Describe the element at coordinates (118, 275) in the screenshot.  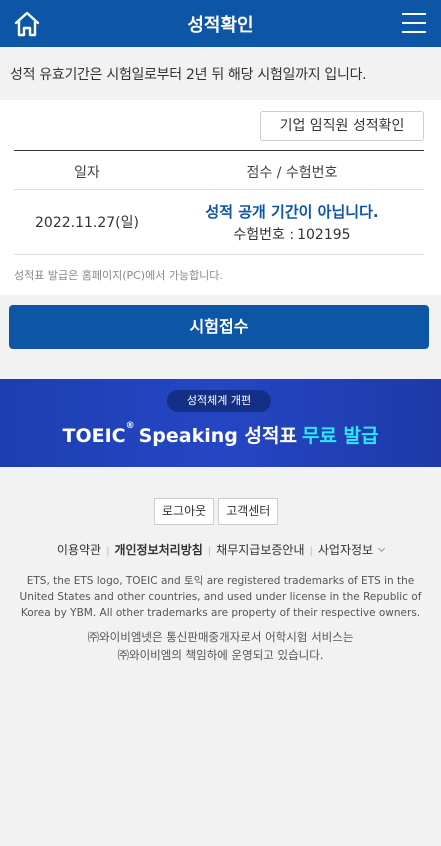
I see `certificate-note: 성적표 발급은 홈페이지(PC)에서 가능합니다.` at that location.